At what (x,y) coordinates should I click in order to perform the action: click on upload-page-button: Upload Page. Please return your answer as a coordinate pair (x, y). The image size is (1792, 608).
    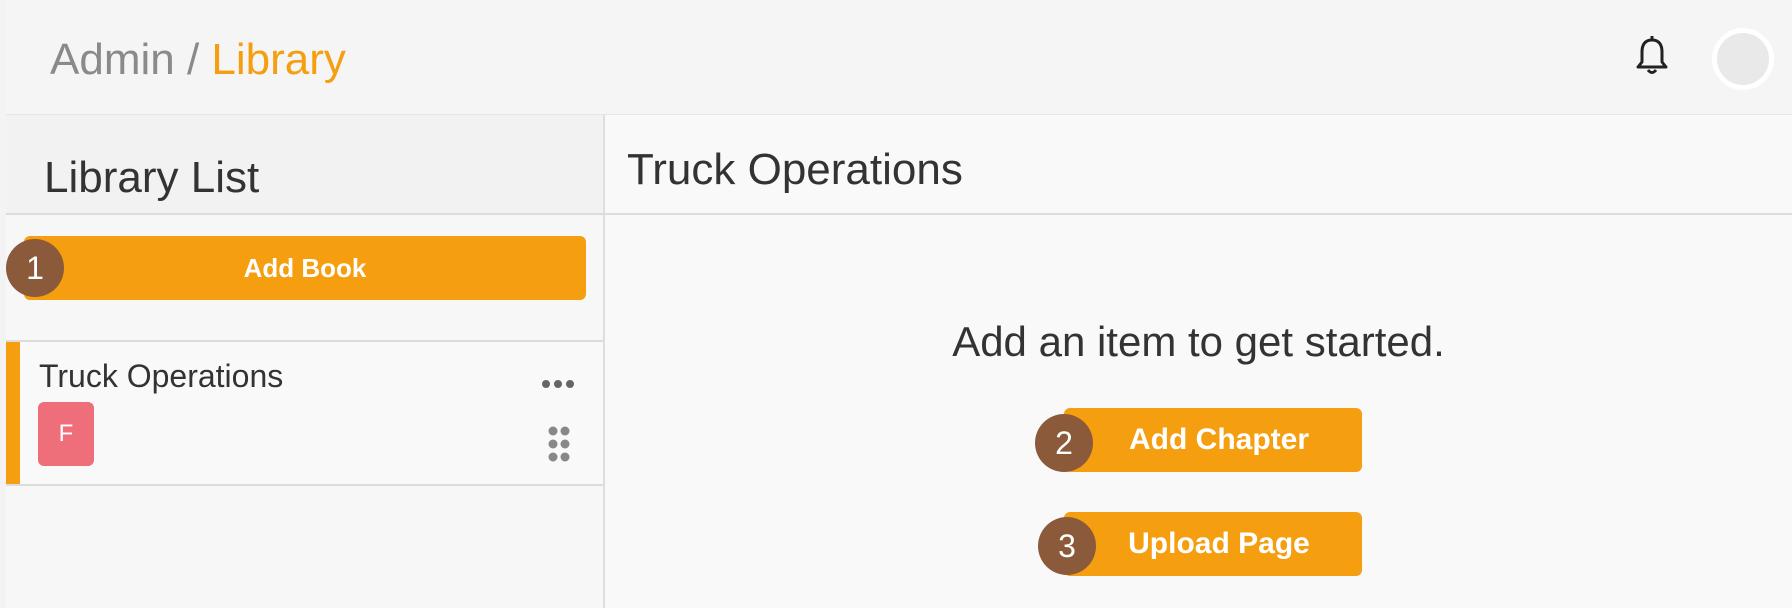
    Looking at the image, I should click on (1213, 544).